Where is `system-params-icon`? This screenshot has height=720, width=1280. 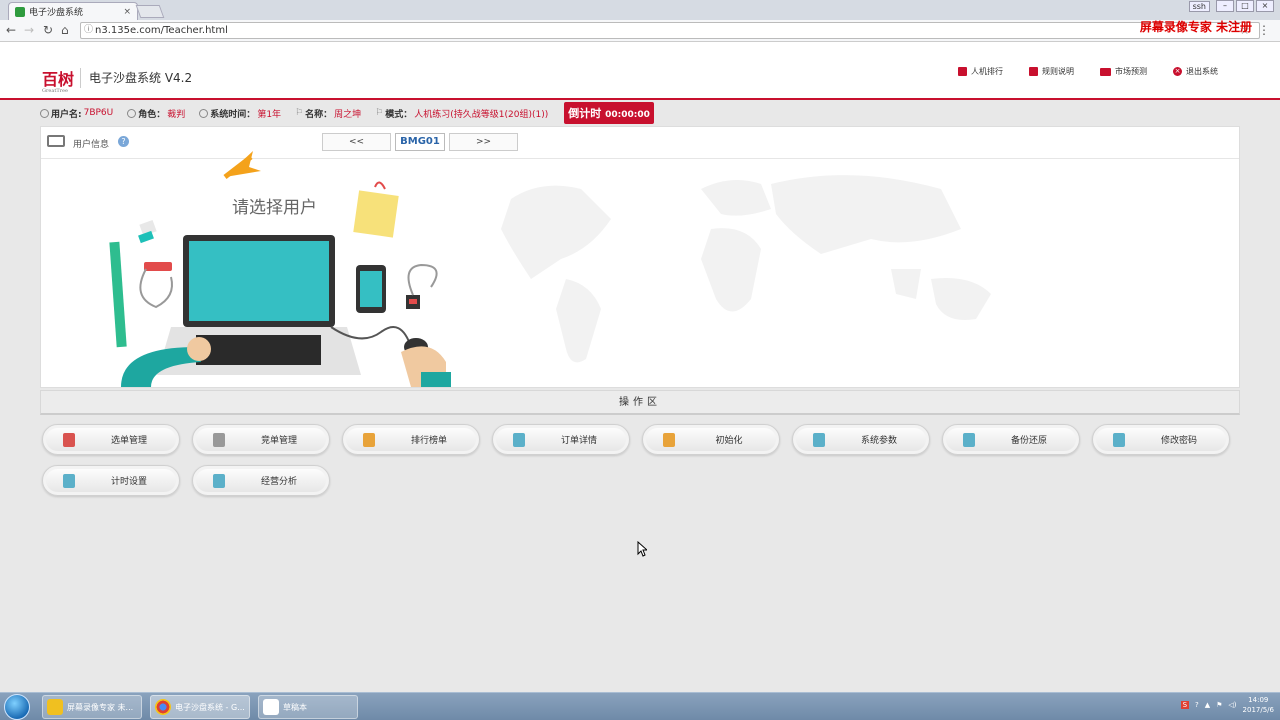
system-params-icon is located at coordinates (819, 440).